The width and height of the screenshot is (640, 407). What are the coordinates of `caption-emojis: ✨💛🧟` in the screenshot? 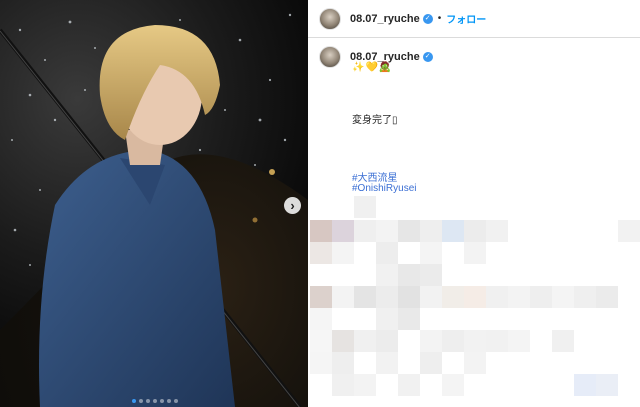 It's located at (372, 67).